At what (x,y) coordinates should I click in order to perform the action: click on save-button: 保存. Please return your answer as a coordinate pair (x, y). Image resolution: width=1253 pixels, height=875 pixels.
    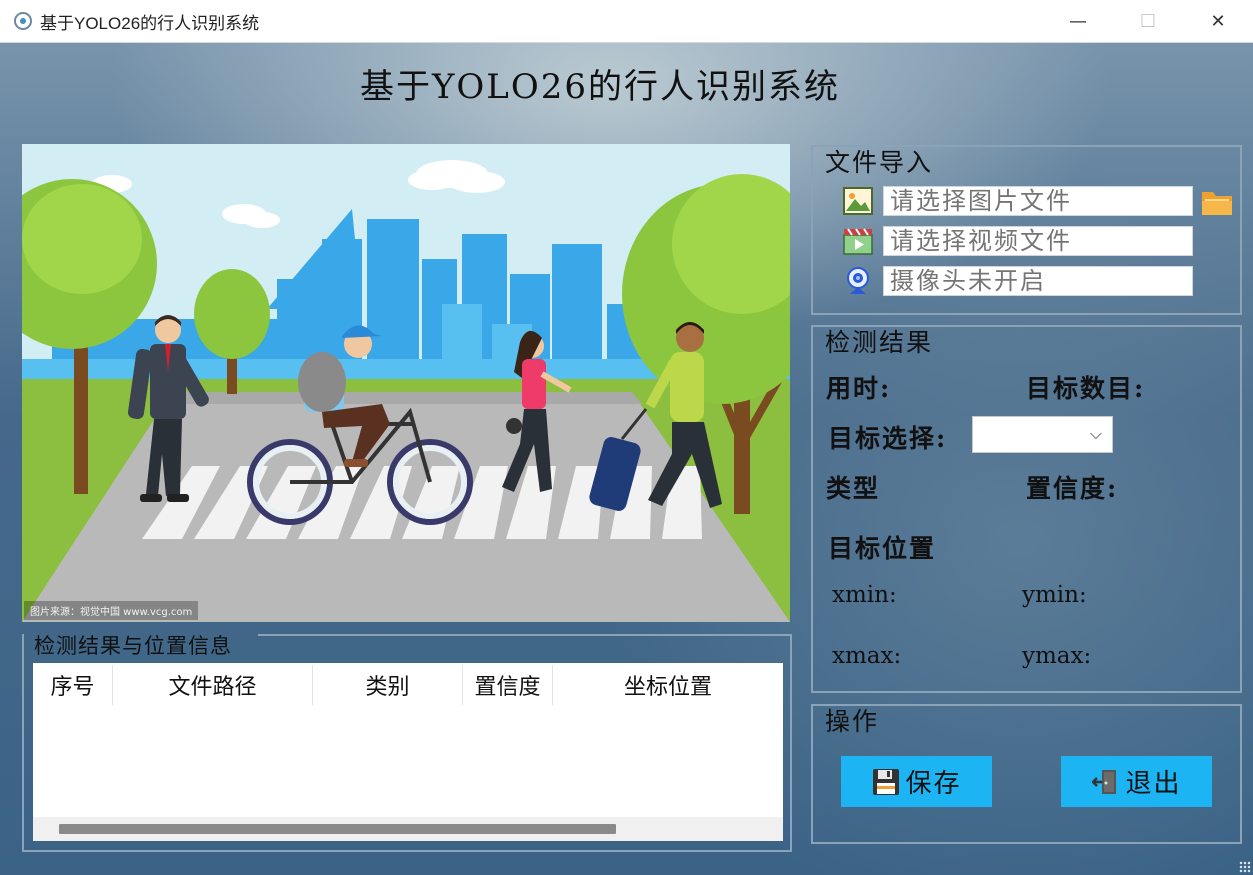
    Looking at the image, I should click on (916, 781).